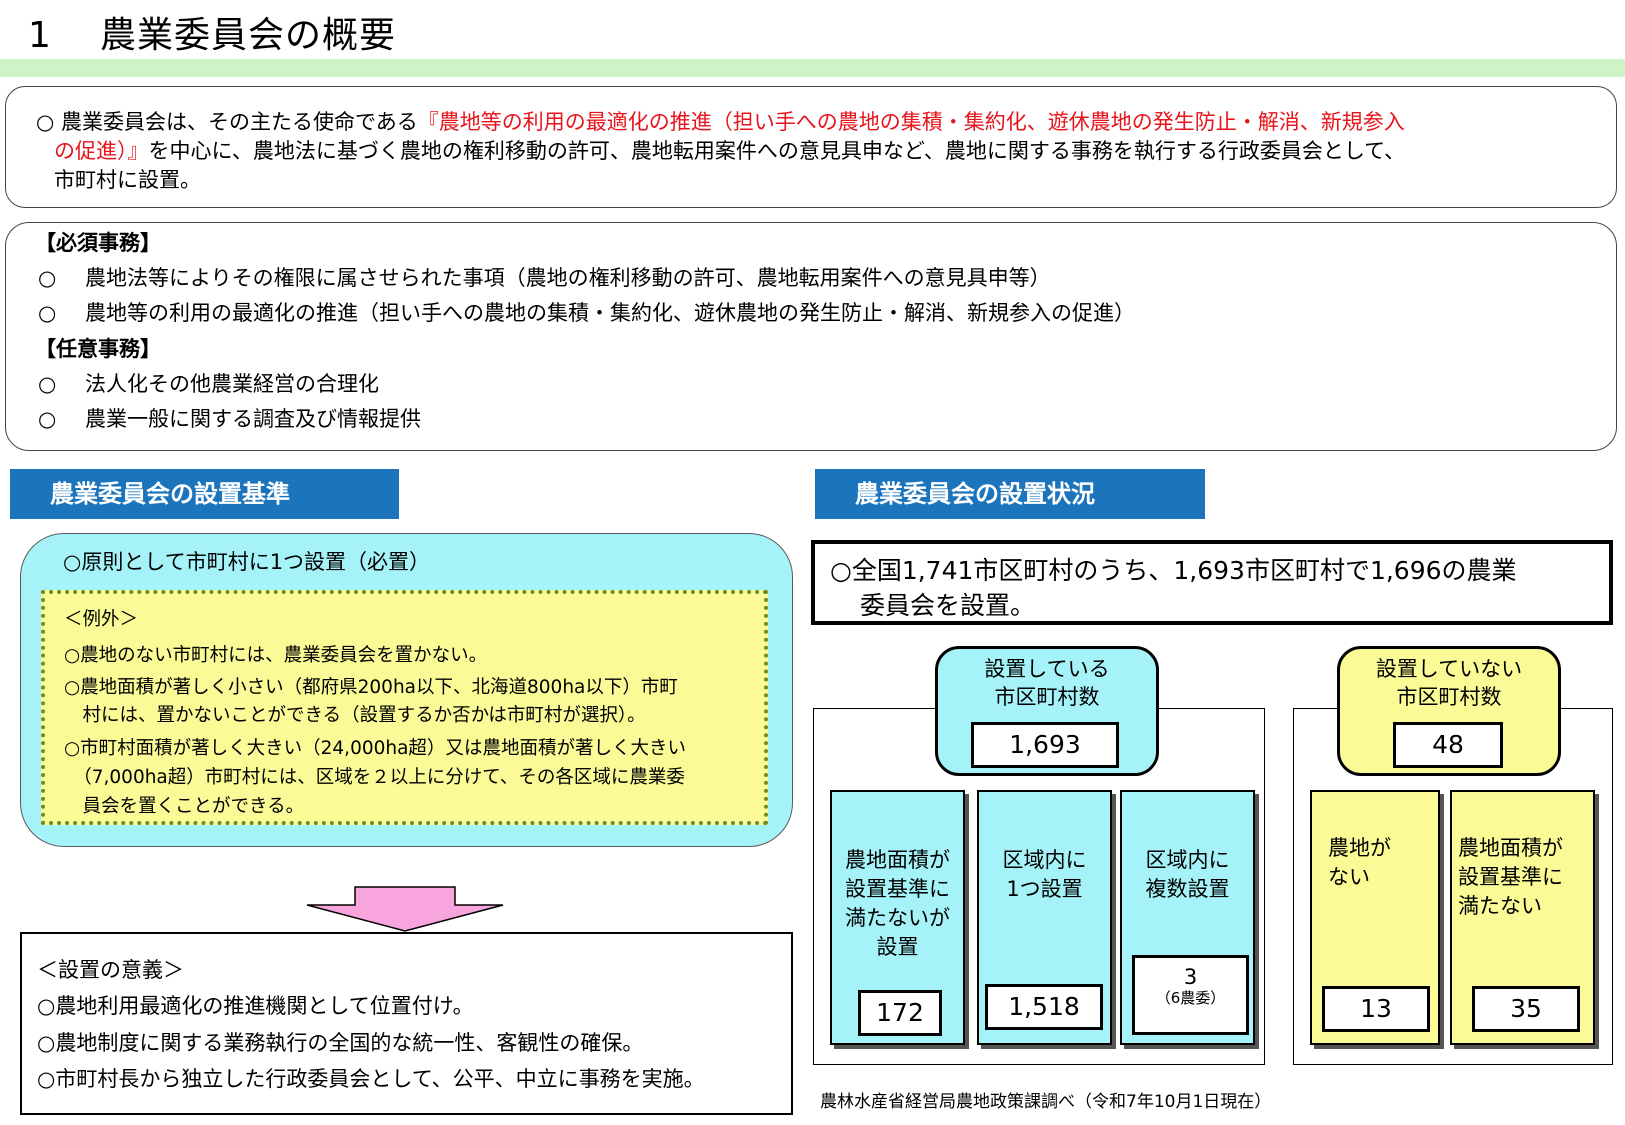 Image resolution: width=1625 pixels, height=1125 pixels. Describe the element at coordinates (247, 562) in the screenshot. I see `criteria-principle: ○原則として市町村に1つ設置（必置）` at that location.